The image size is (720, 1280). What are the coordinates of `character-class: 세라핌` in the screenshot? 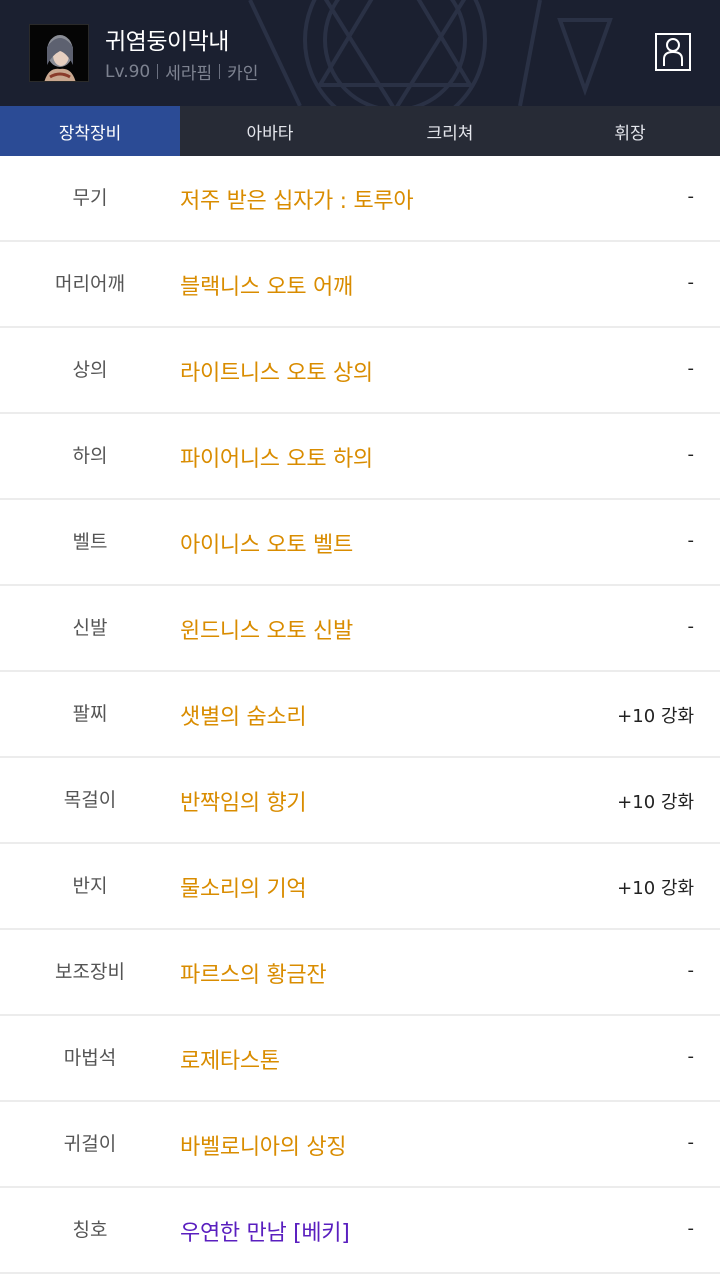 It's located at (189, 74).